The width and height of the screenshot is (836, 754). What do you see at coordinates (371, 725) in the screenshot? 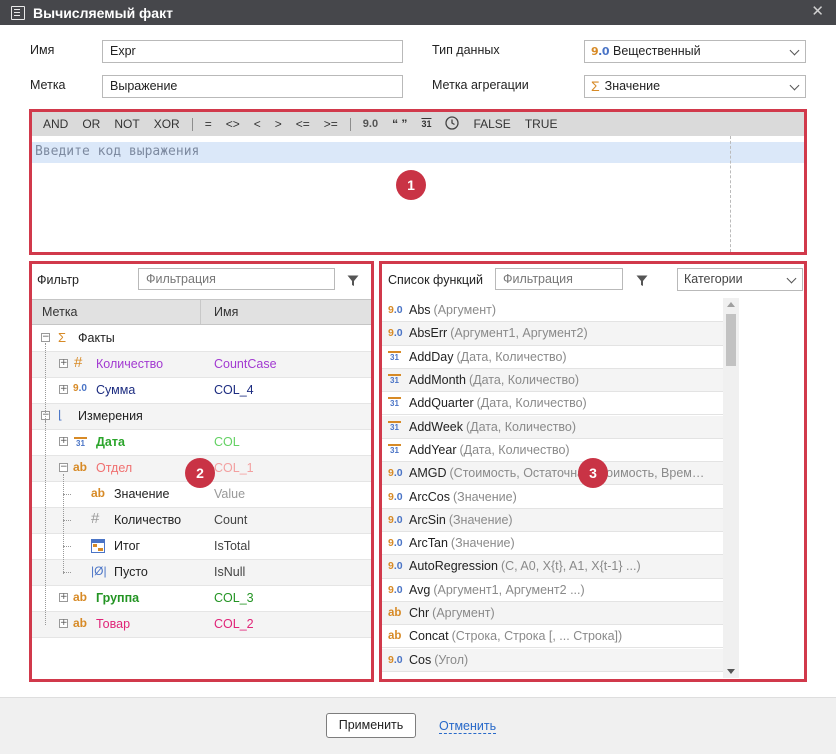
I see `apply-button: Применить` at bounding box center [371, 725].